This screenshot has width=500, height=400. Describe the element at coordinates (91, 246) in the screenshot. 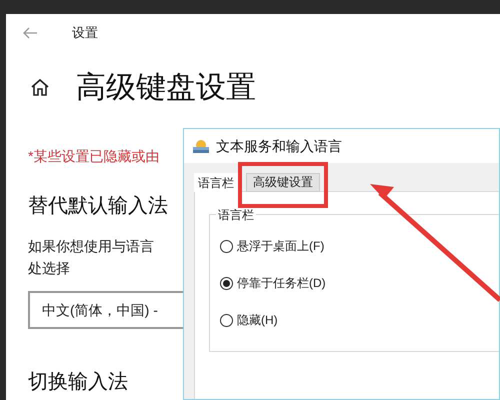

I see `description-text: 如果你想使用与语言` at that location.